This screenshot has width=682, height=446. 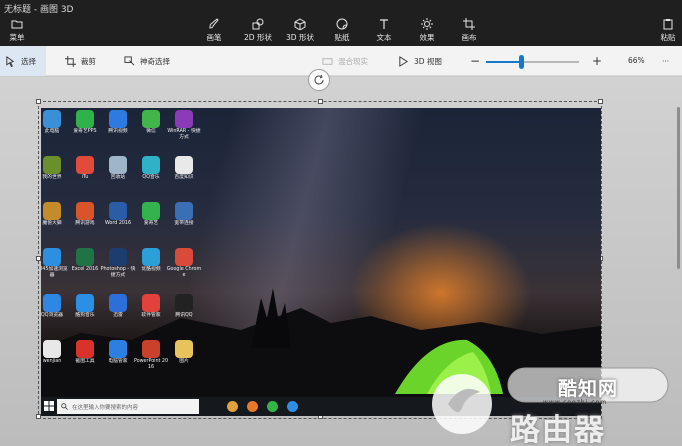 I want to click on desktop-icon-label: 腾讯QQ, so click(x=184, y=315).